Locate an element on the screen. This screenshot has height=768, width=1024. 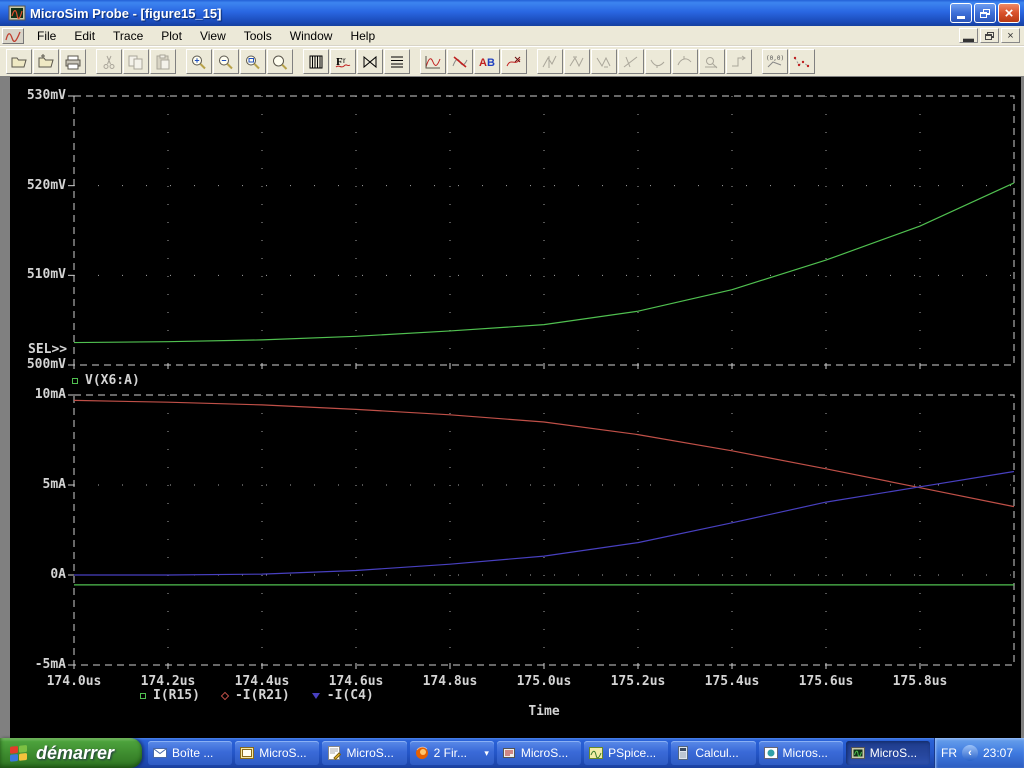
firefox-icon is located at coordinates (421, 752).